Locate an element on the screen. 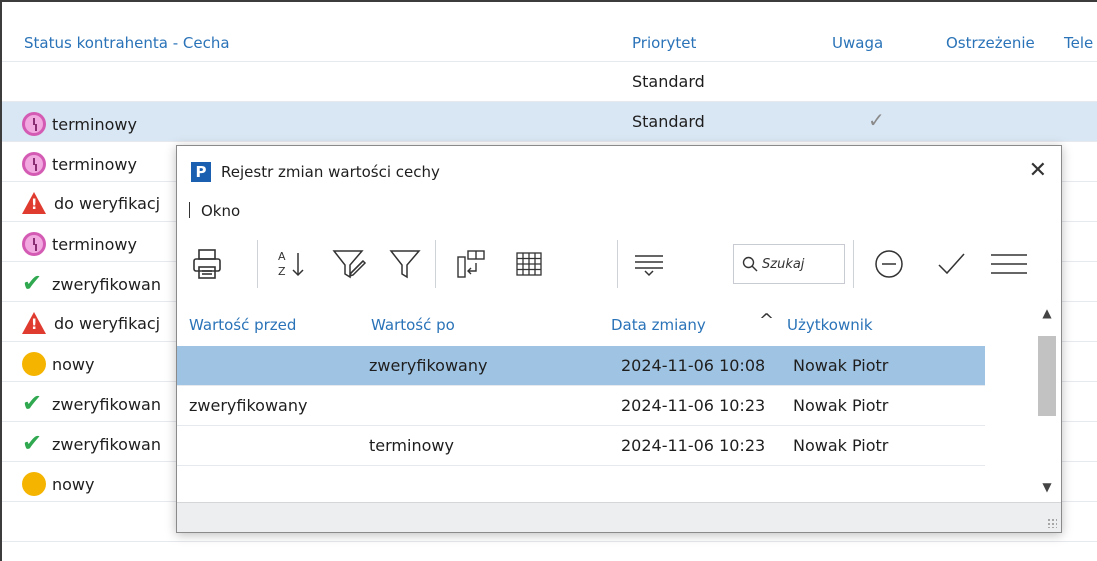 The image size is (1097, 561). menu-item-window: Okno is located at coordinates (220, 211).